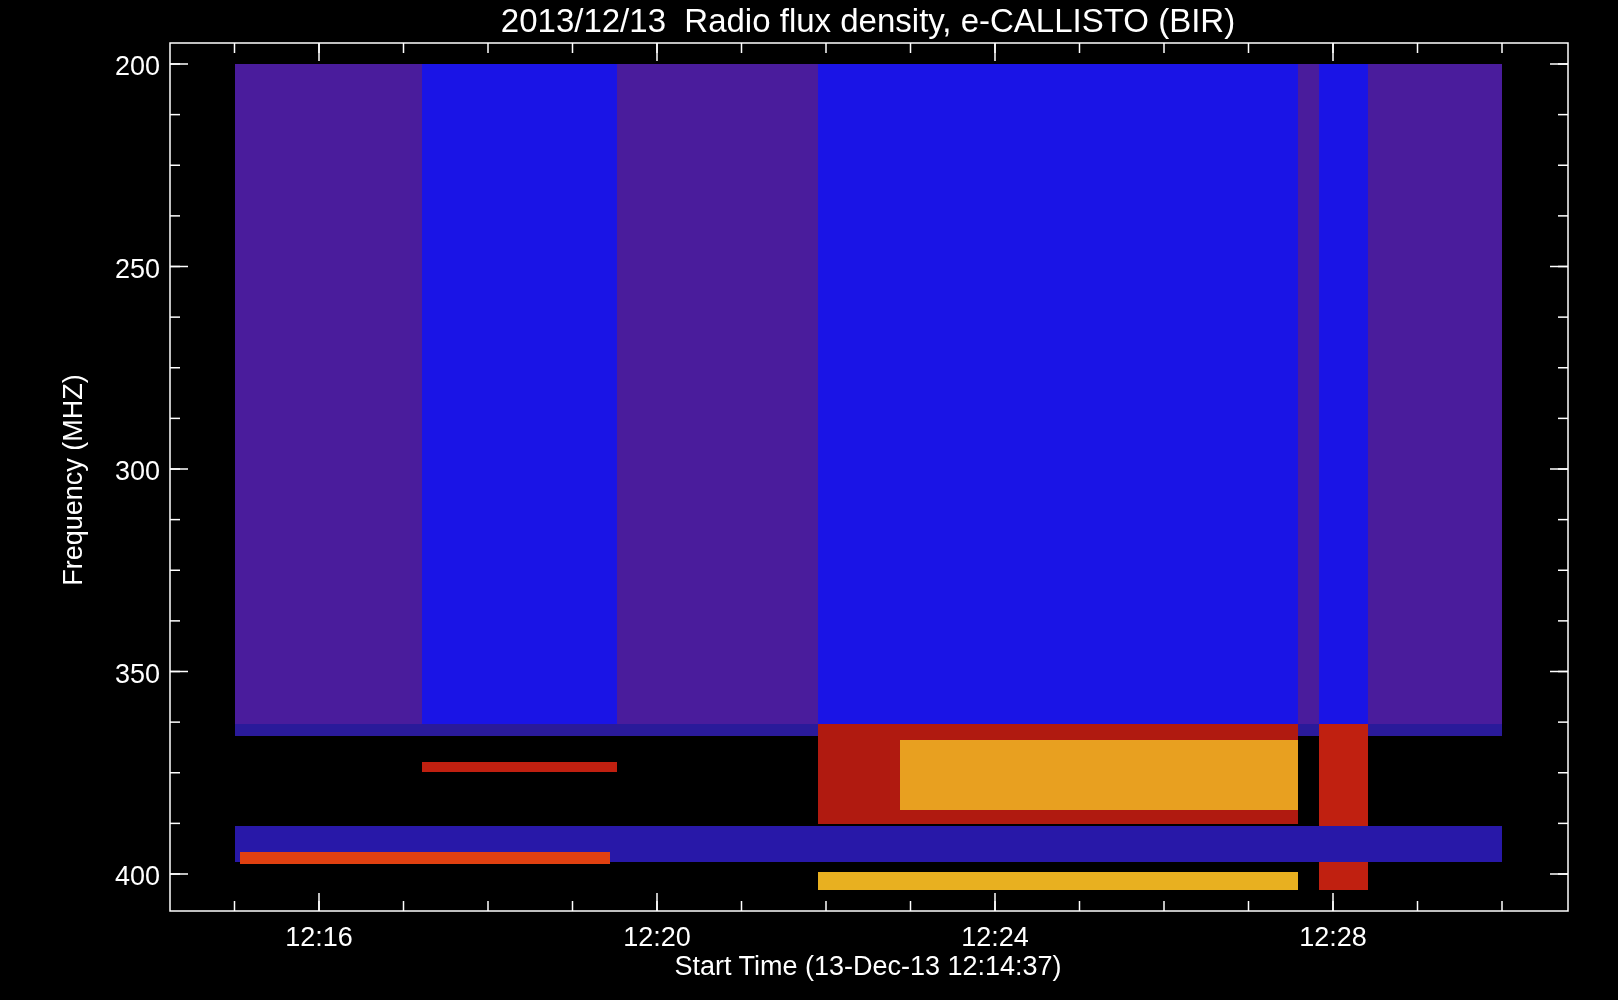 This screenshot has height=1000, width=1618. Describe the element at coordinates (73, 480) in the screenshot. I see `y-axis-label: Frequency (MHZ)` at that location.